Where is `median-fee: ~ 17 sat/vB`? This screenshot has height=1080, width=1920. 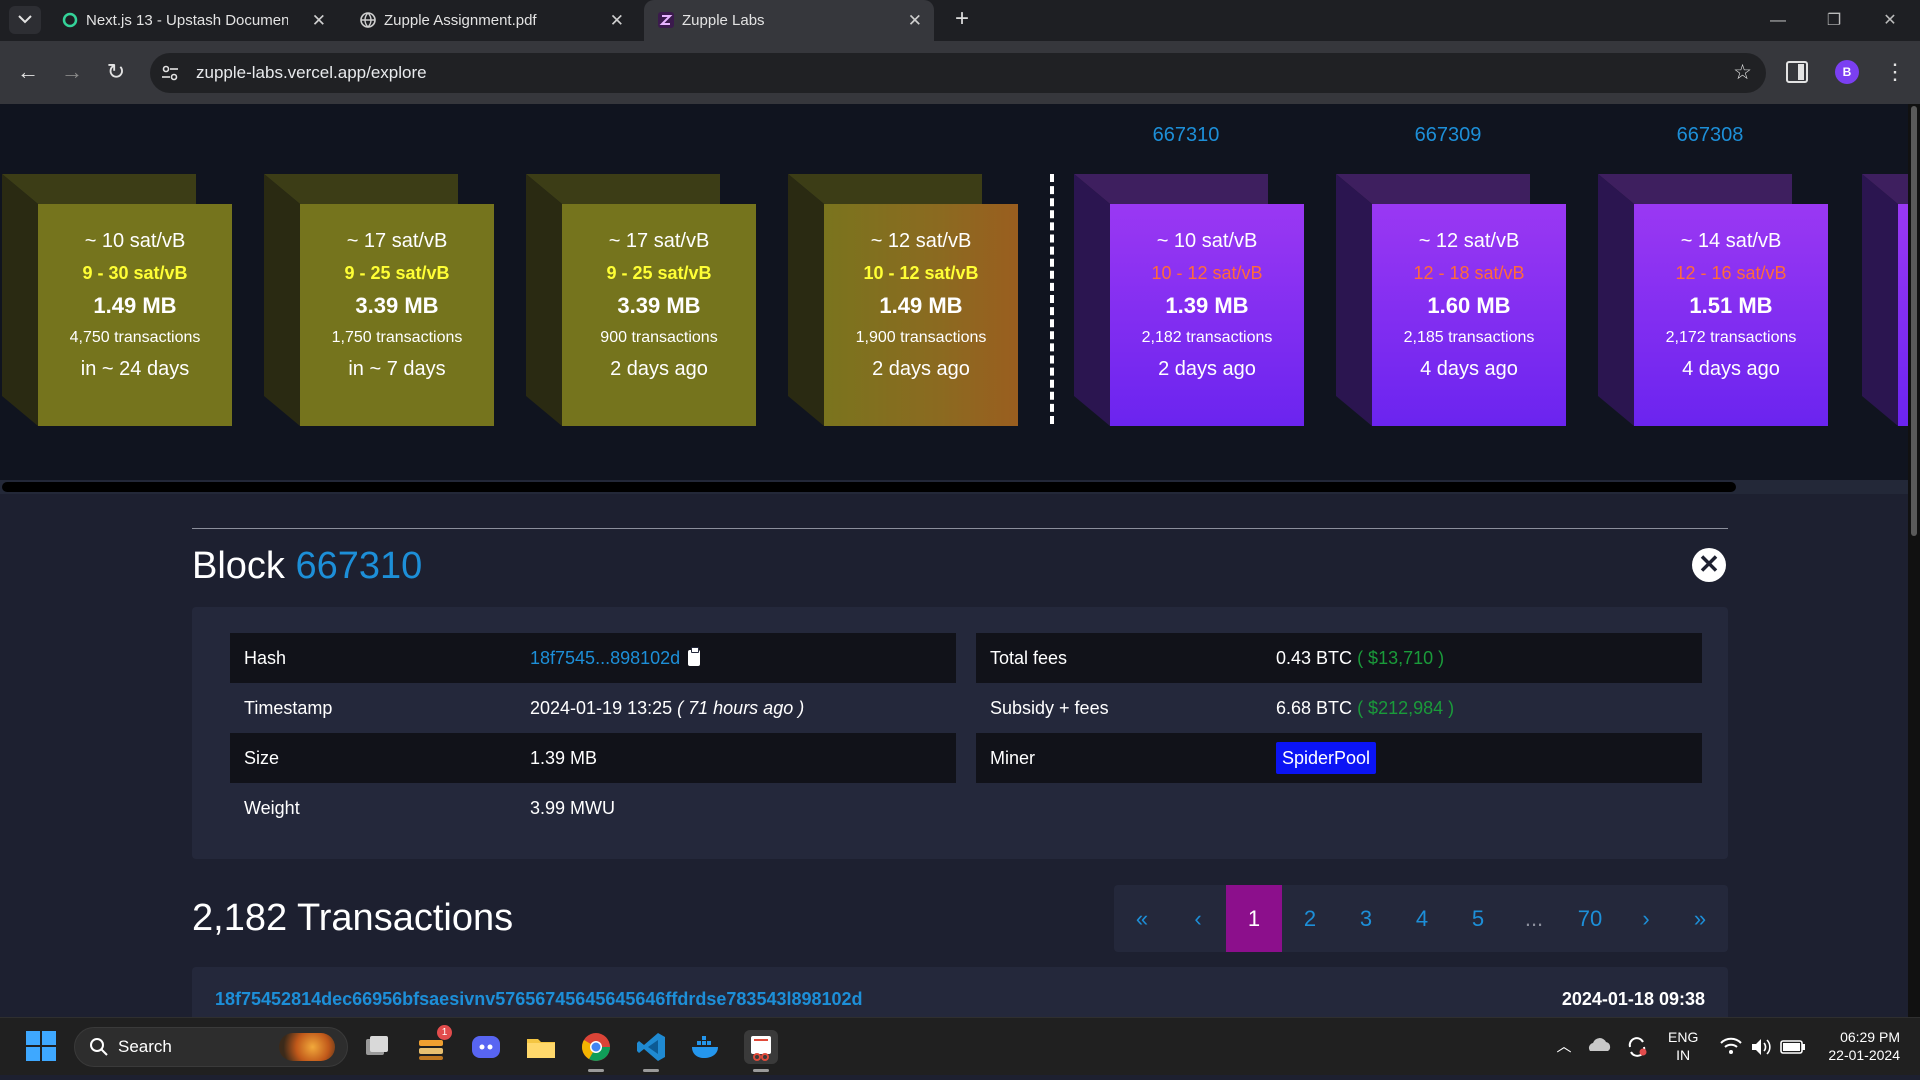
median-fee: ~ 17 sat/vB is located at coordinates (397, 241).